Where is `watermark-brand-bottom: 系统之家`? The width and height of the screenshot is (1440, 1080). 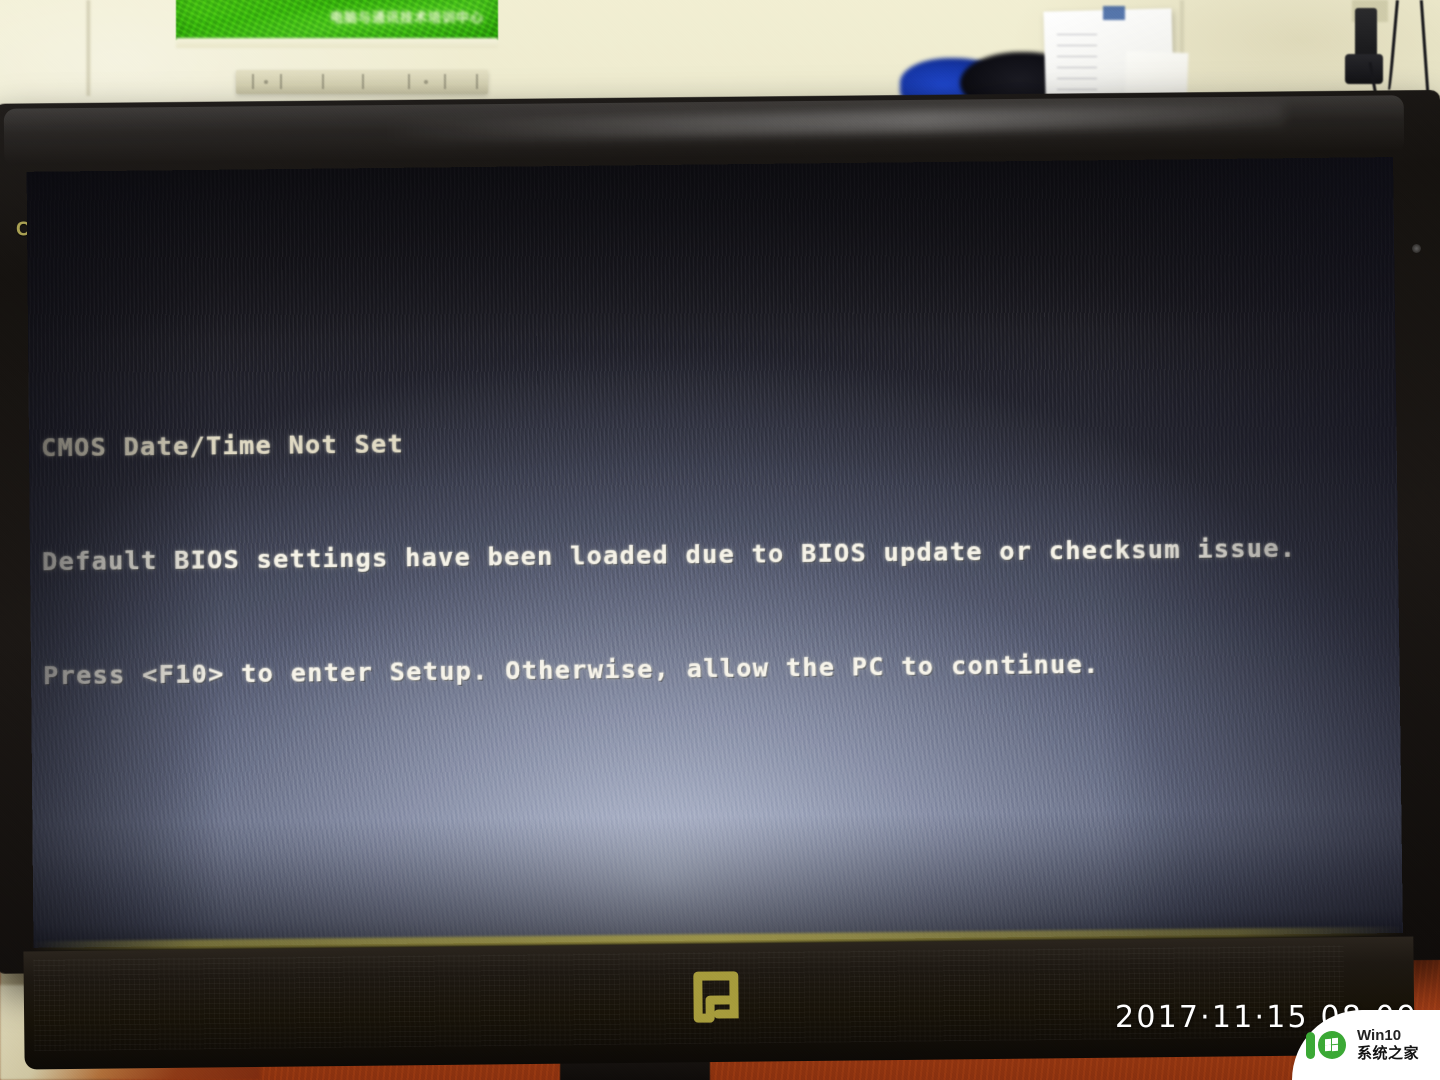 watermark-brand-bottom: 系统之家 is located at coordinates (1388, 1053).